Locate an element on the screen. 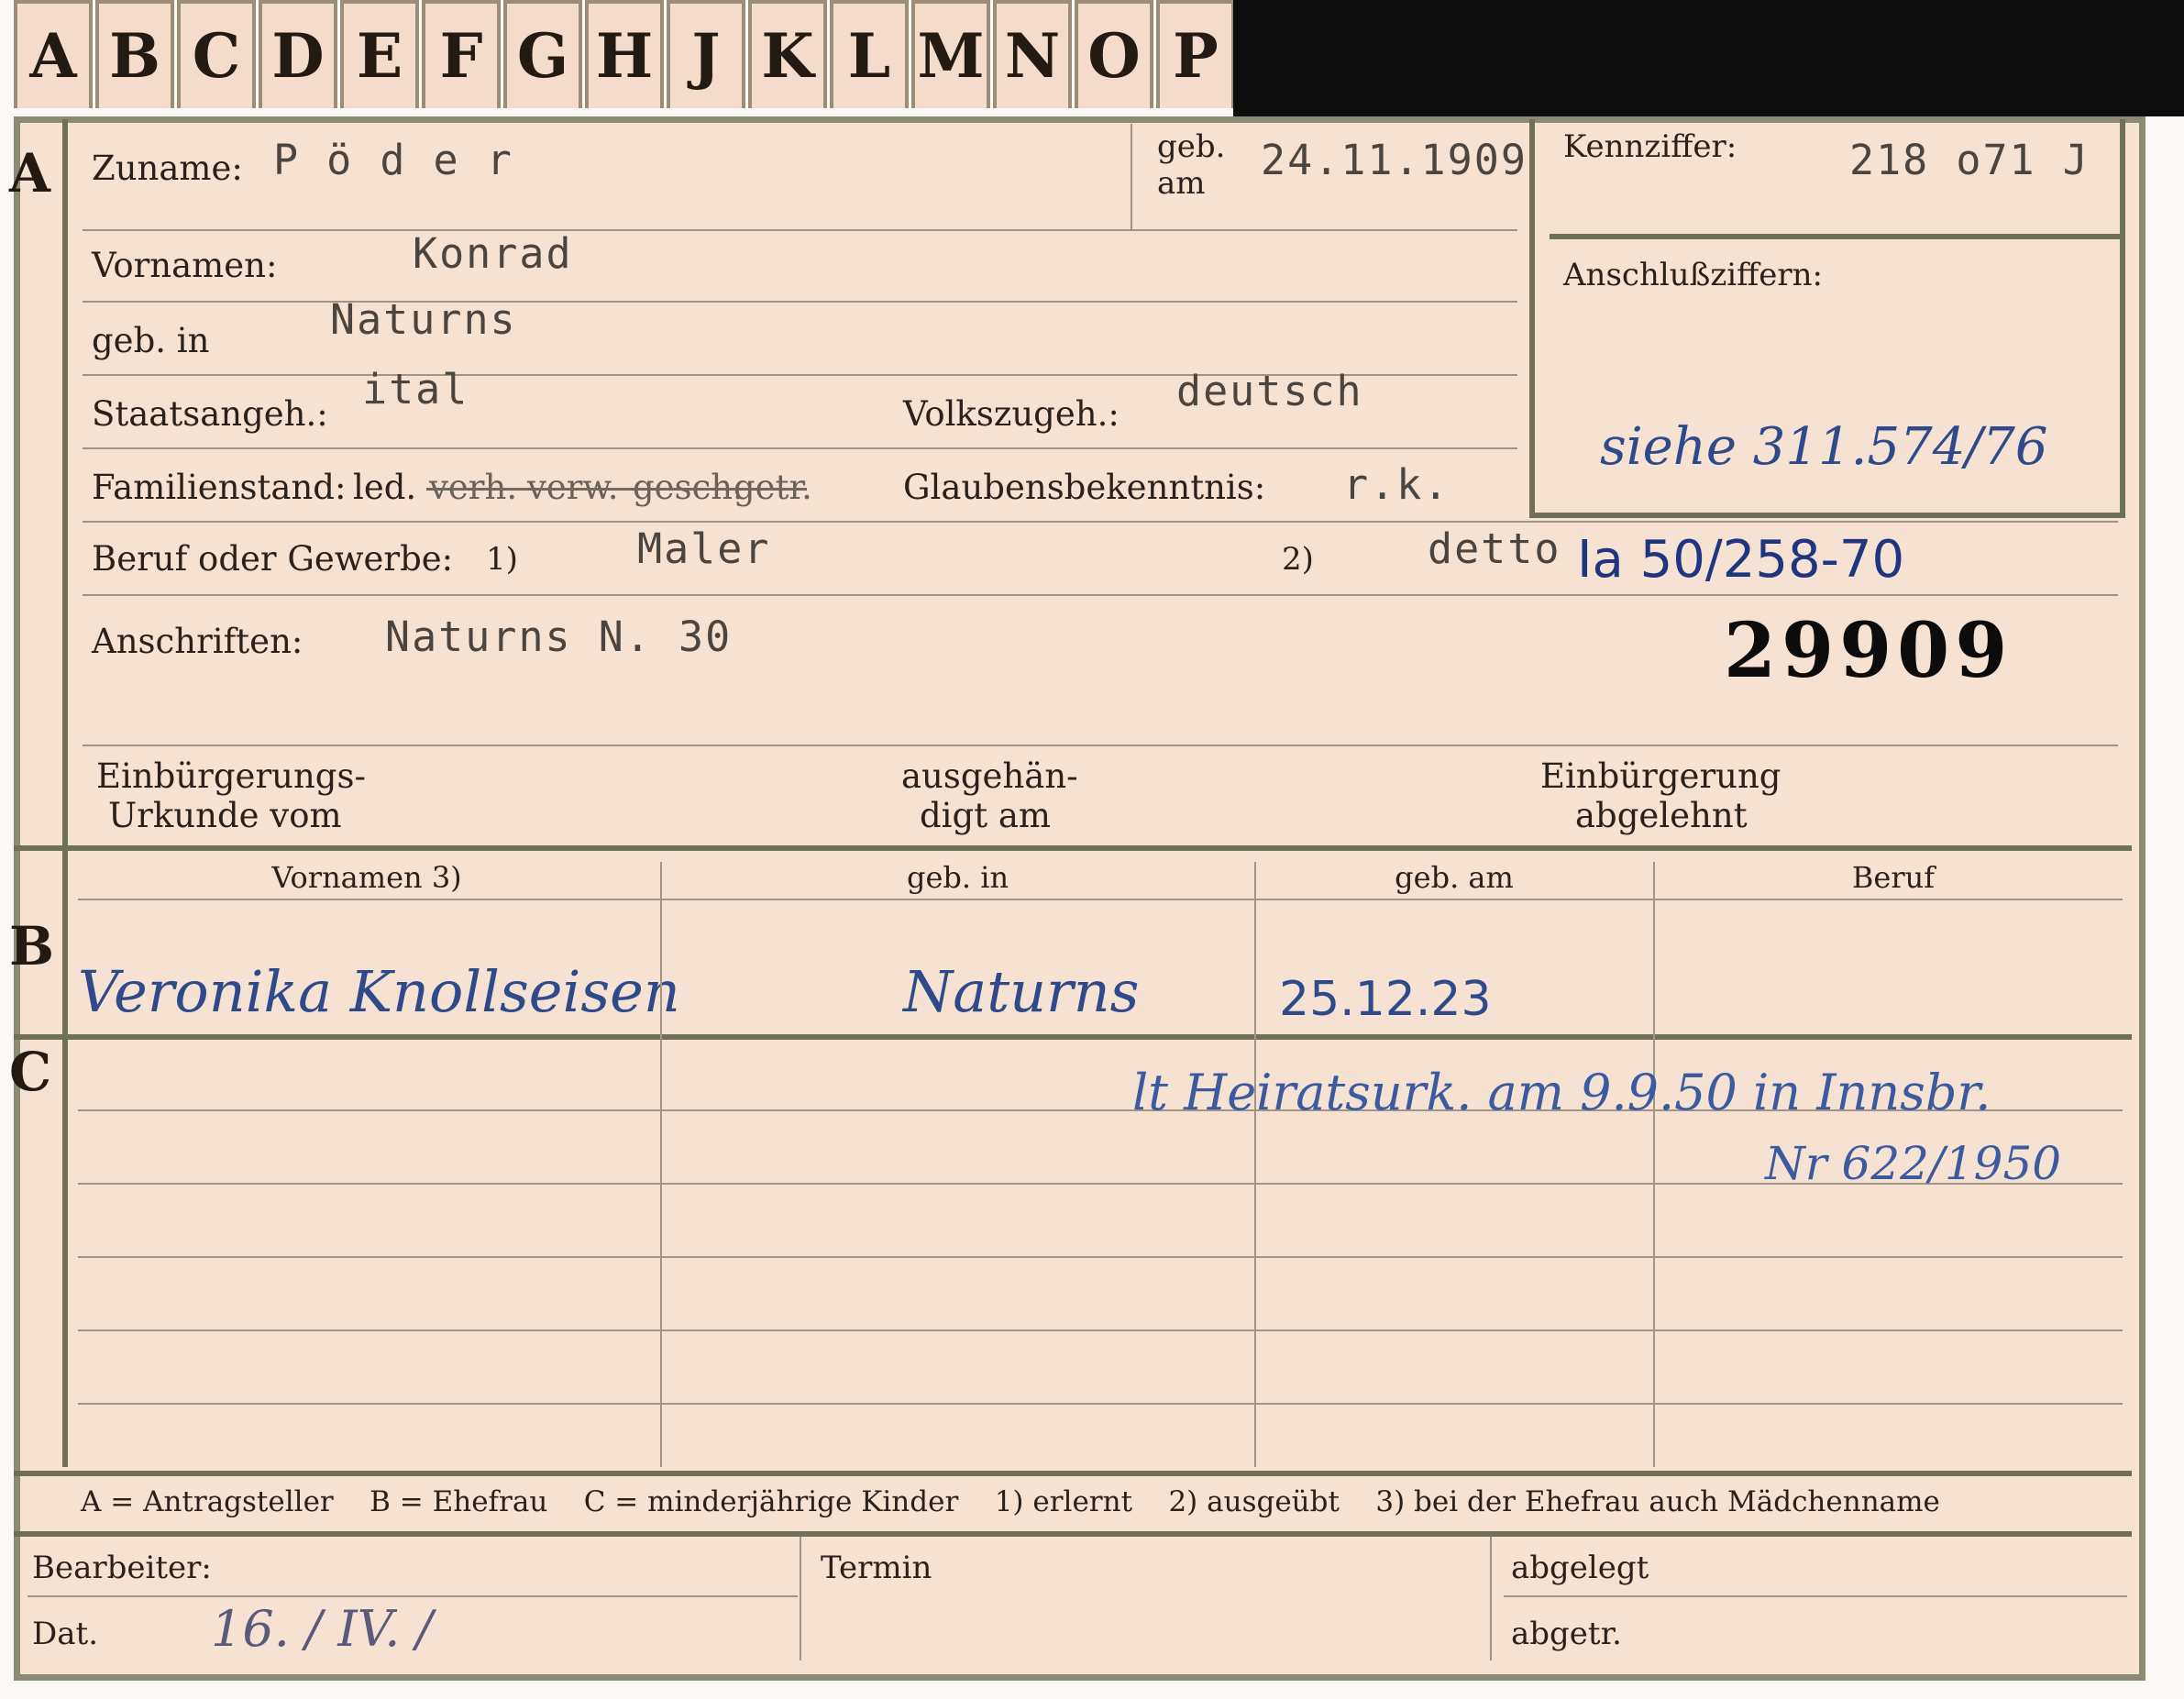 The image size is (2184, 1699). marital-option-single: led. is located at coordinates (385, 488).